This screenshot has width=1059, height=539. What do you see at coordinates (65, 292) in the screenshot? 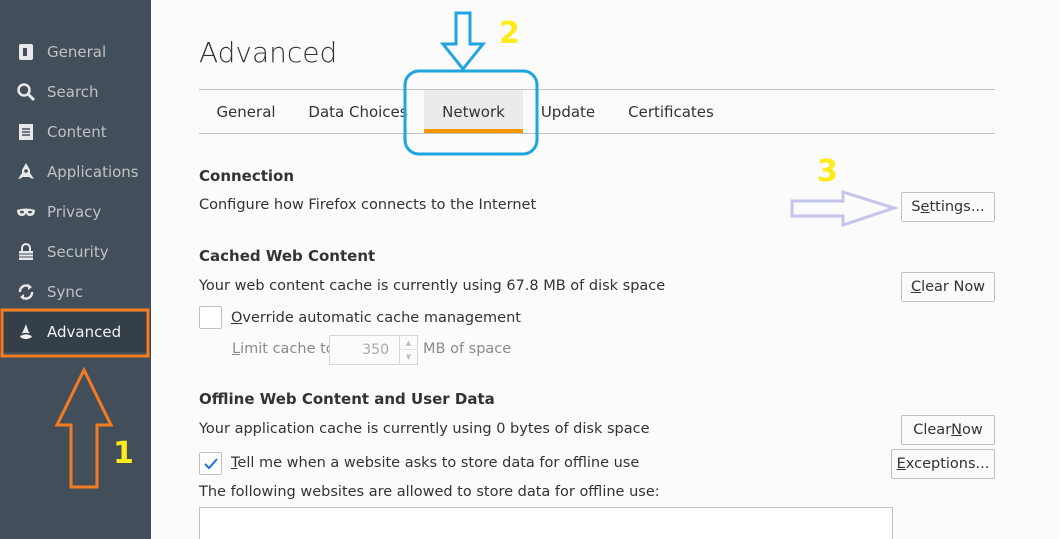
I see `sidebar-item-label: Sync` at bounding box center [65, 292].